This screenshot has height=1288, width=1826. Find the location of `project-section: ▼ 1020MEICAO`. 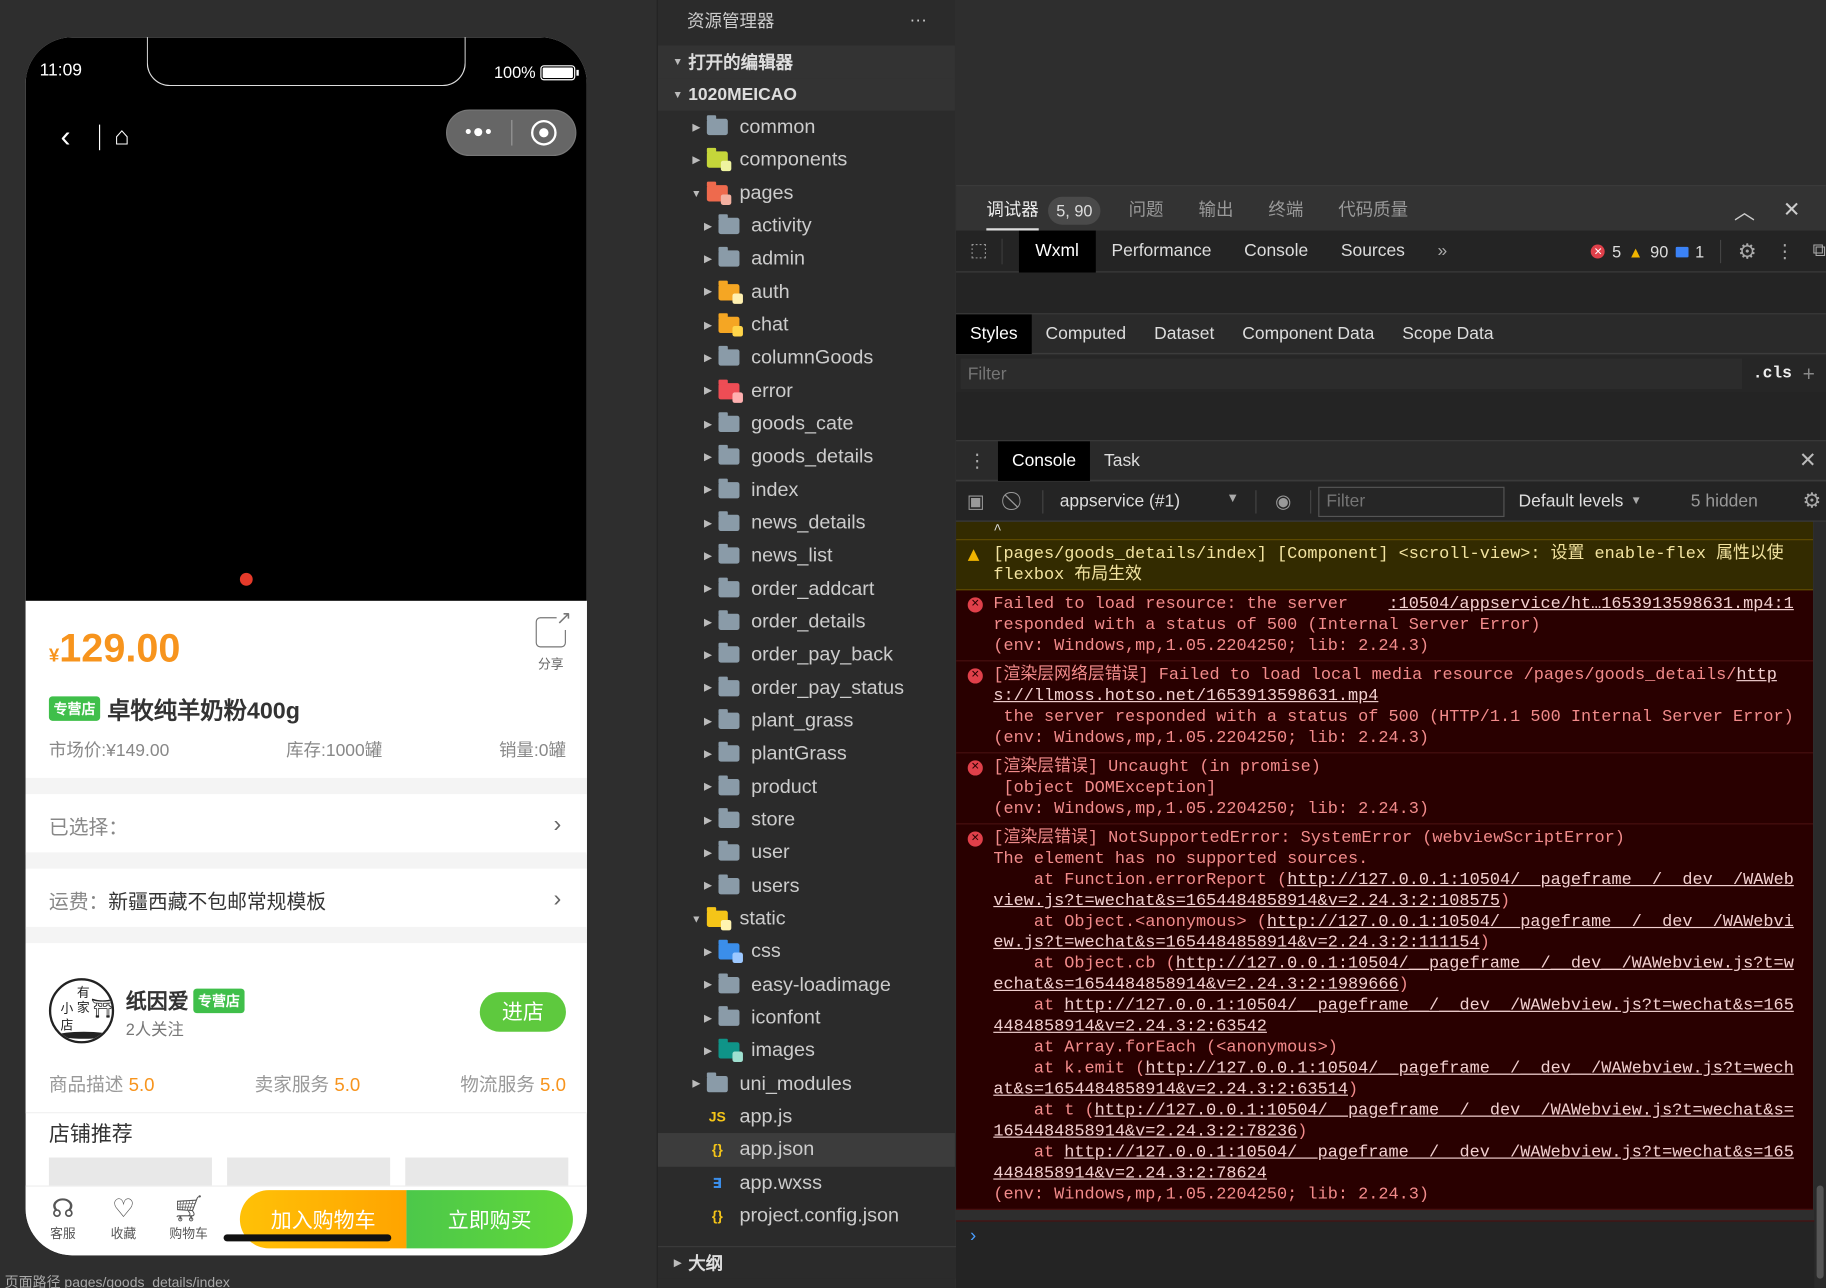

project-section: ▼ 1020MEICAO is located at coordinates (806, 94).